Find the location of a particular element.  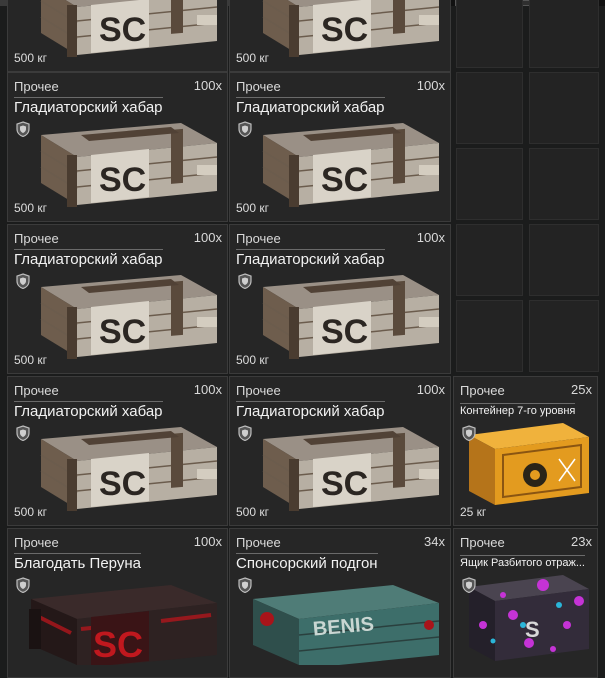

container7-item-image is located at coordinates (528, 463).